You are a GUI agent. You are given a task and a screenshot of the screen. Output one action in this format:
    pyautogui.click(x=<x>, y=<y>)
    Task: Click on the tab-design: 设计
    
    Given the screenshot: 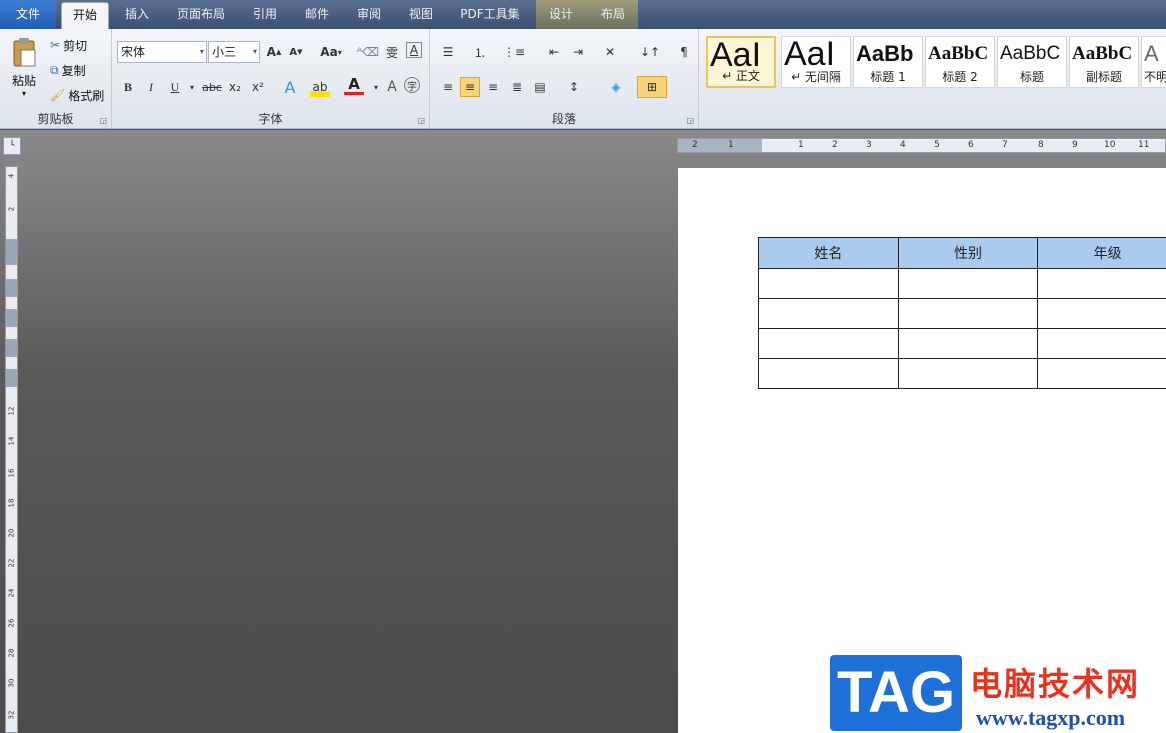 What is the action you would take?
    pyautogui.click(x=561, y=14)
    